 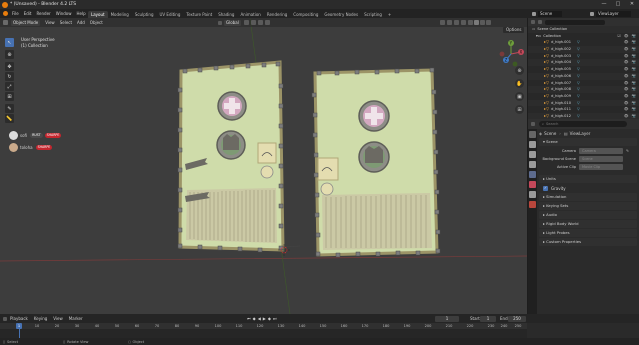 What do you see at coordinates (610, 13) in the screenshot?
I see `viewlayer-selector: ViewLayer` at bounding box center [610, 13].